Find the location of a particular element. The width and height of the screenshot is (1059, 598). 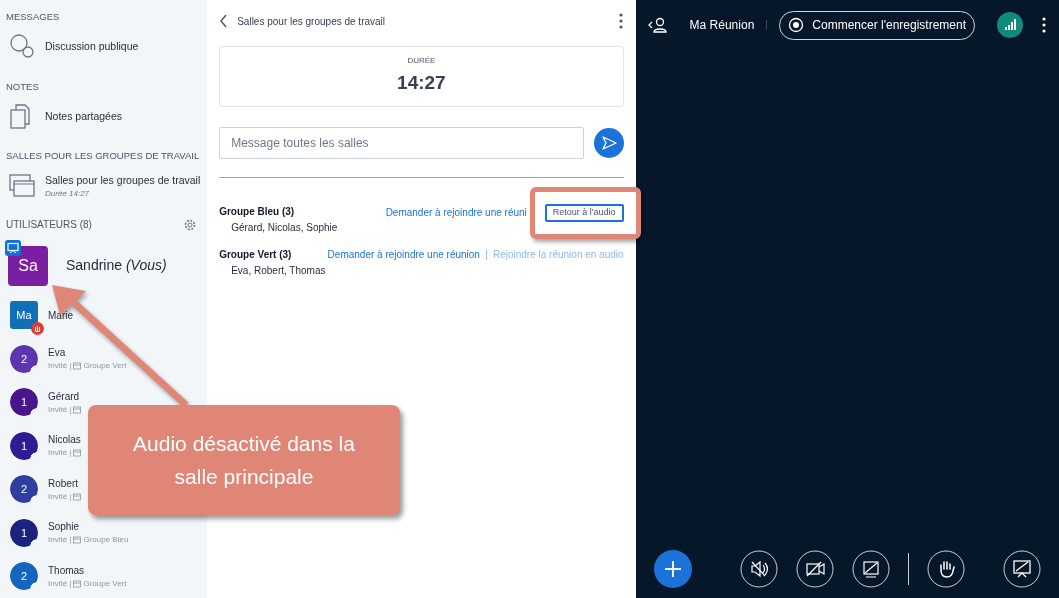

user-name: Marie is located at coordinates (60, 315).